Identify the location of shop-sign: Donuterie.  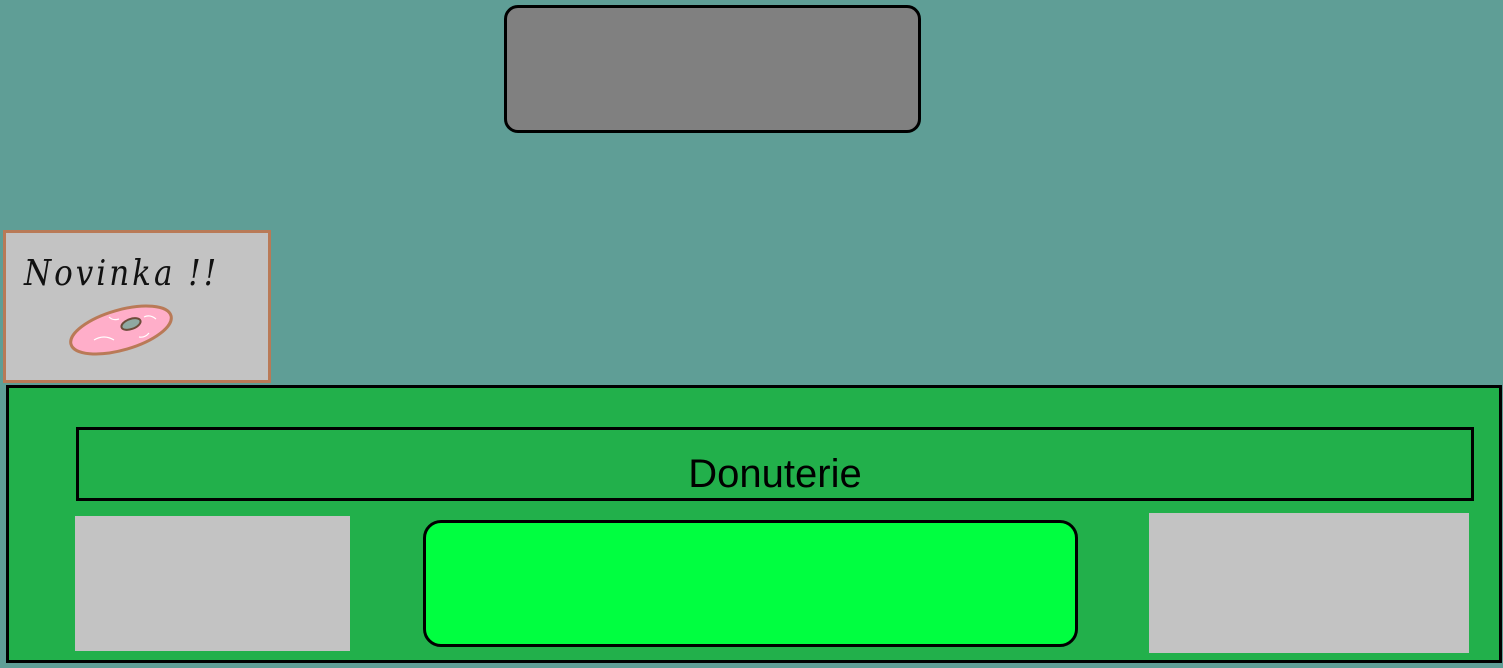
(775, 464).